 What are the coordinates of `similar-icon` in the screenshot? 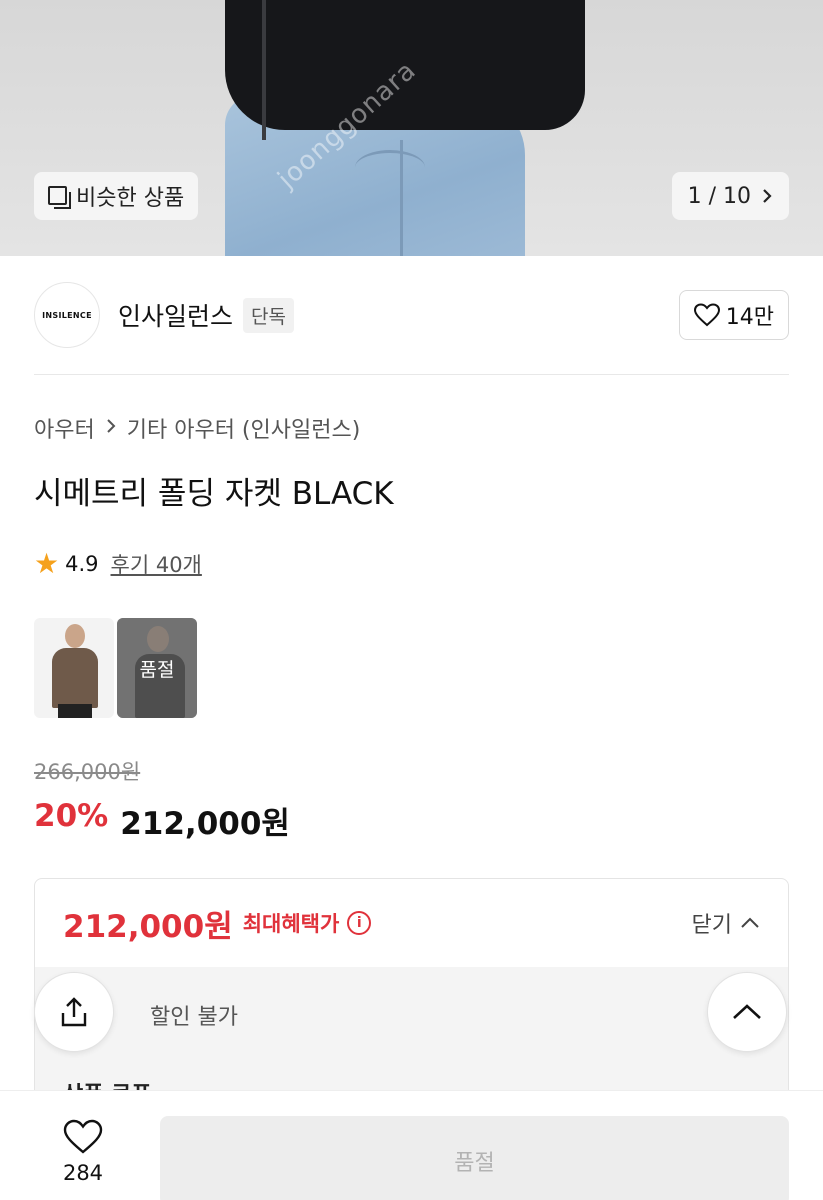 It's located at (59, 197).